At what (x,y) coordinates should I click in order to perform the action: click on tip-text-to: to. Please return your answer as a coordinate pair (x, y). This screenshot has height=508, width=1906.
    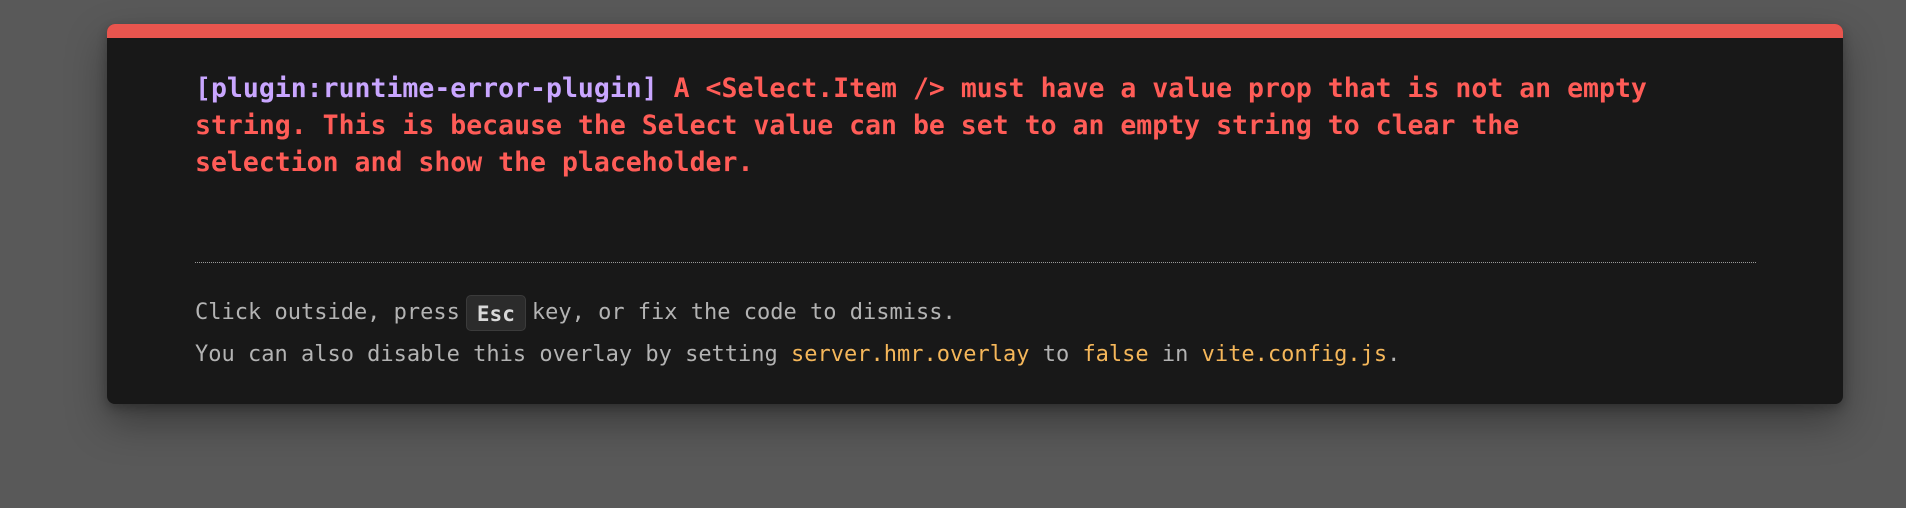
    Looking at the image, I should click on (1056, 354).